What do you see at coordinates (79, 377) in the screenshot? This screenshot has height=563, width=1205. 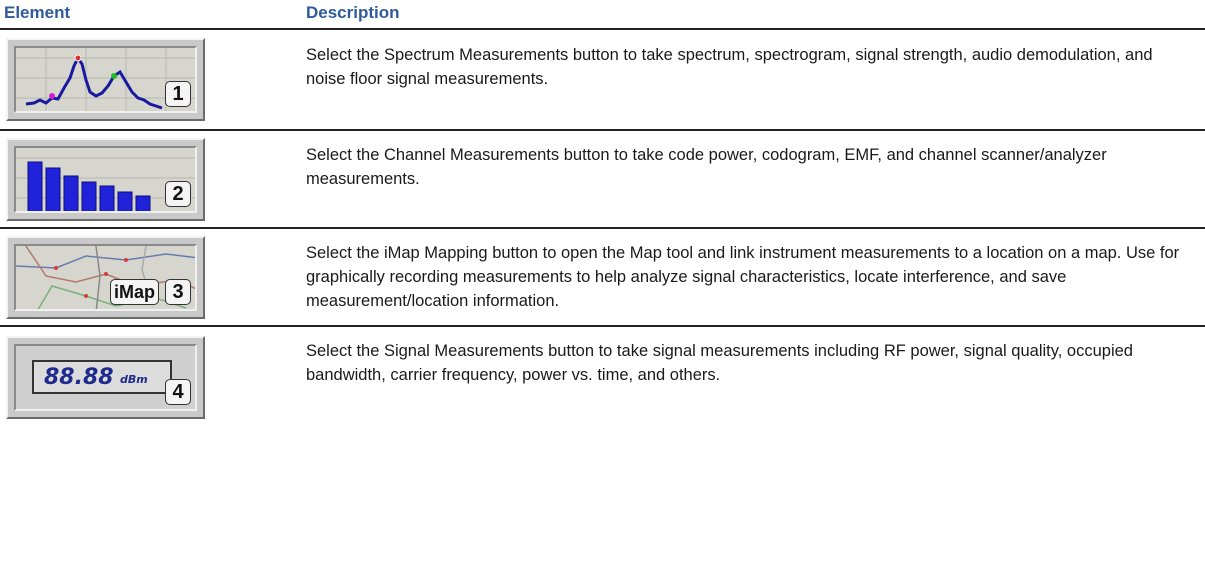 I see `readout-value: 88.88` at bounding box center [79, 377].